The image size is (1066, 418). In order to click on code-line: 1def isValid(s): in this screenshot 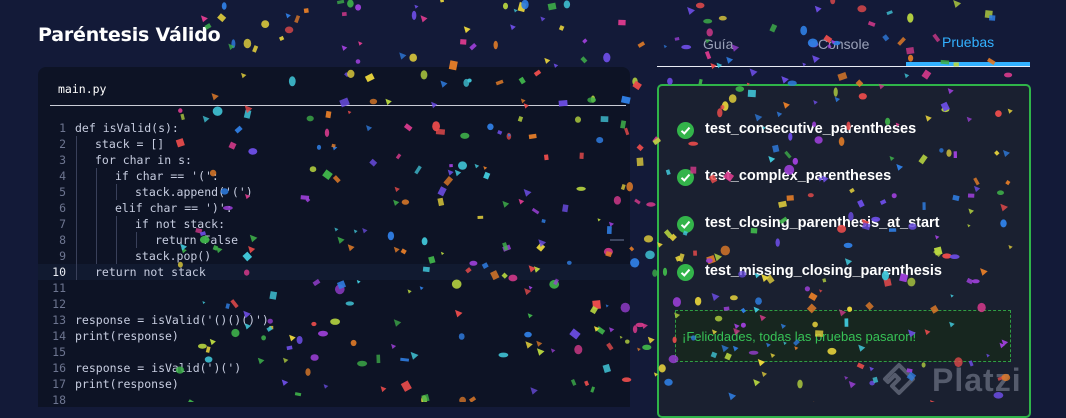, I will do `click(334, 128)`.